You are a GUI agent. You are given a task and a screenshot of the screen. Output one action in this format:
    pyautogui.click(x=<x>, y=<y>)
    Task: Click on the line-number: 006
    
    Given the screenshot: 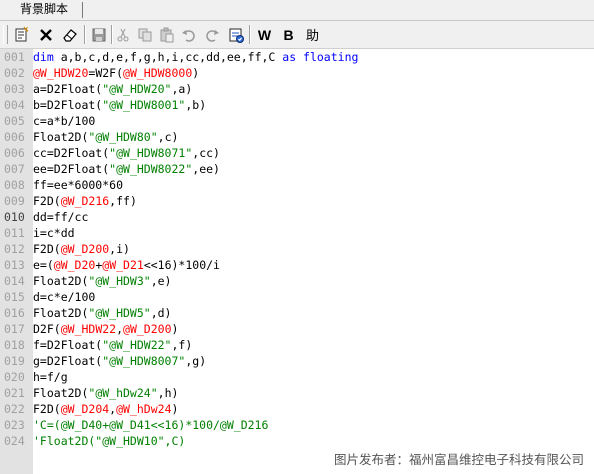 What is the action you would take?
    pyautogui.click(x=14, y=137)
    